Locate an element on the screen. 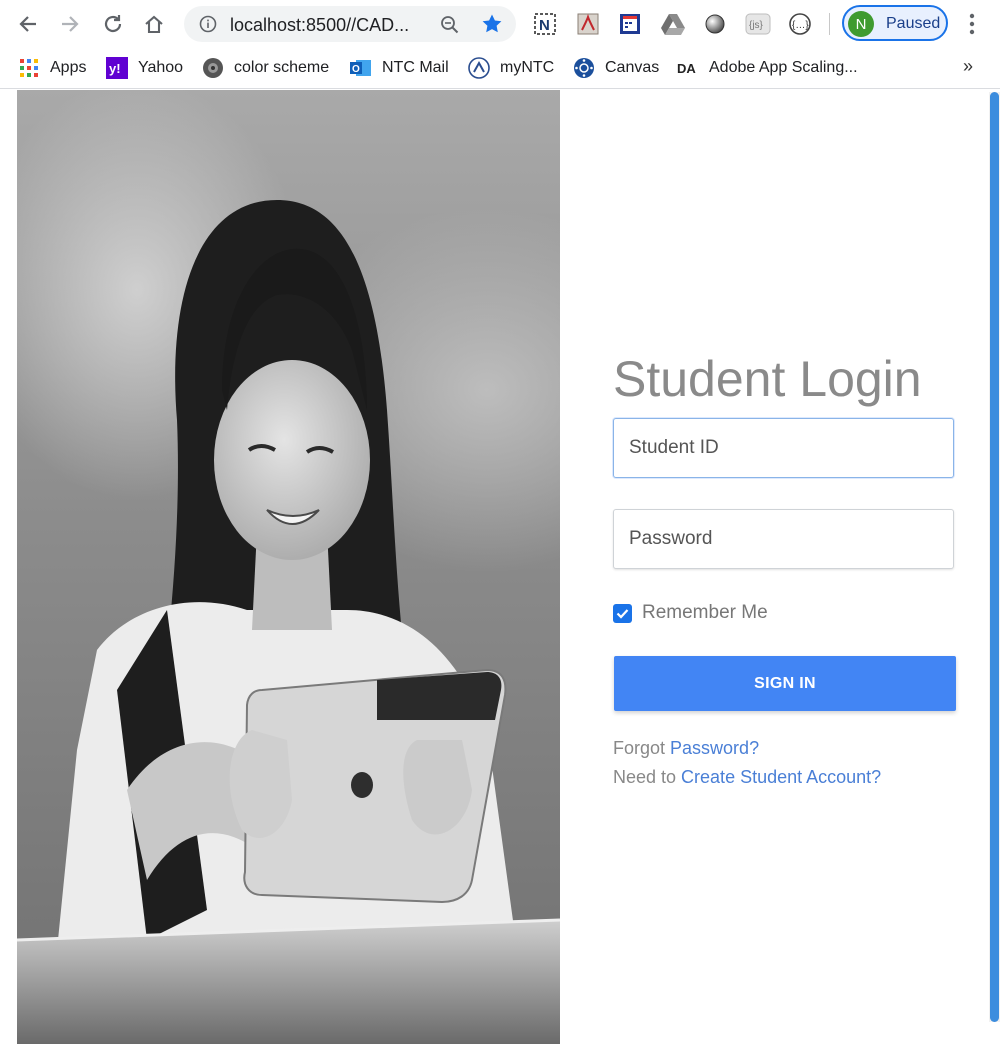  home-icon is located at coordinates (154, 24).